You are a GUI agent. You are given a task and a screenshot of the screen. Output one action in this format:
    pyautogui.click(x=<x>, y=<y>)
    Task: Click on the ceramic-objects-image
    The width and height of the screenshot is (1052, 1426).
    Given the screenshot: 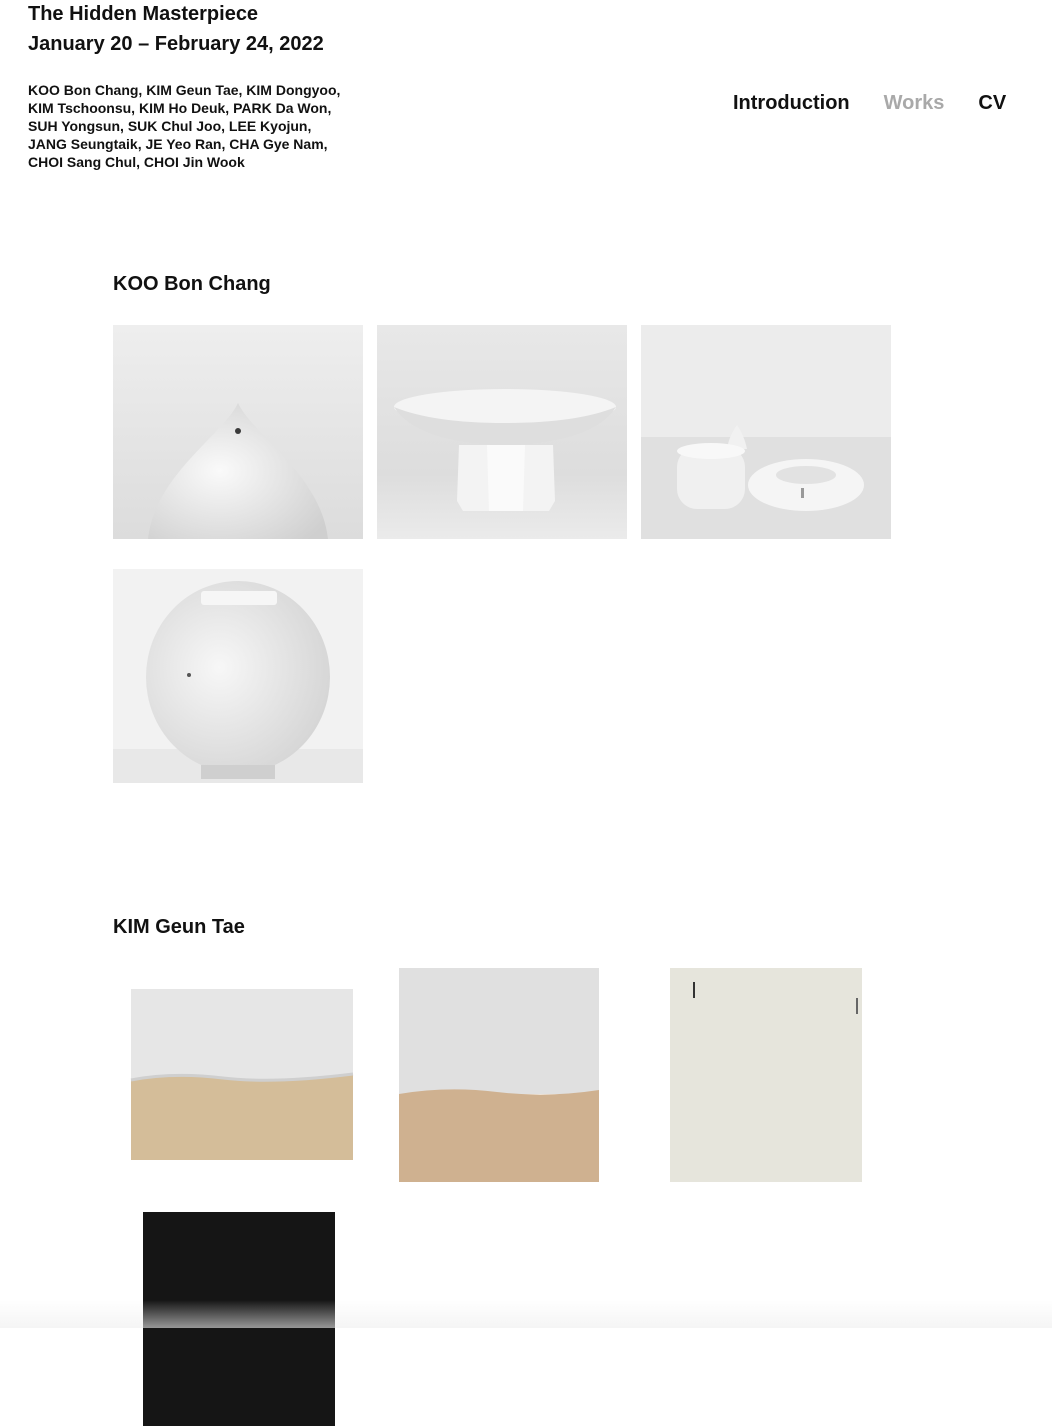 What is the action you would take?
    pyautogui.click(x=766, y=432)
    